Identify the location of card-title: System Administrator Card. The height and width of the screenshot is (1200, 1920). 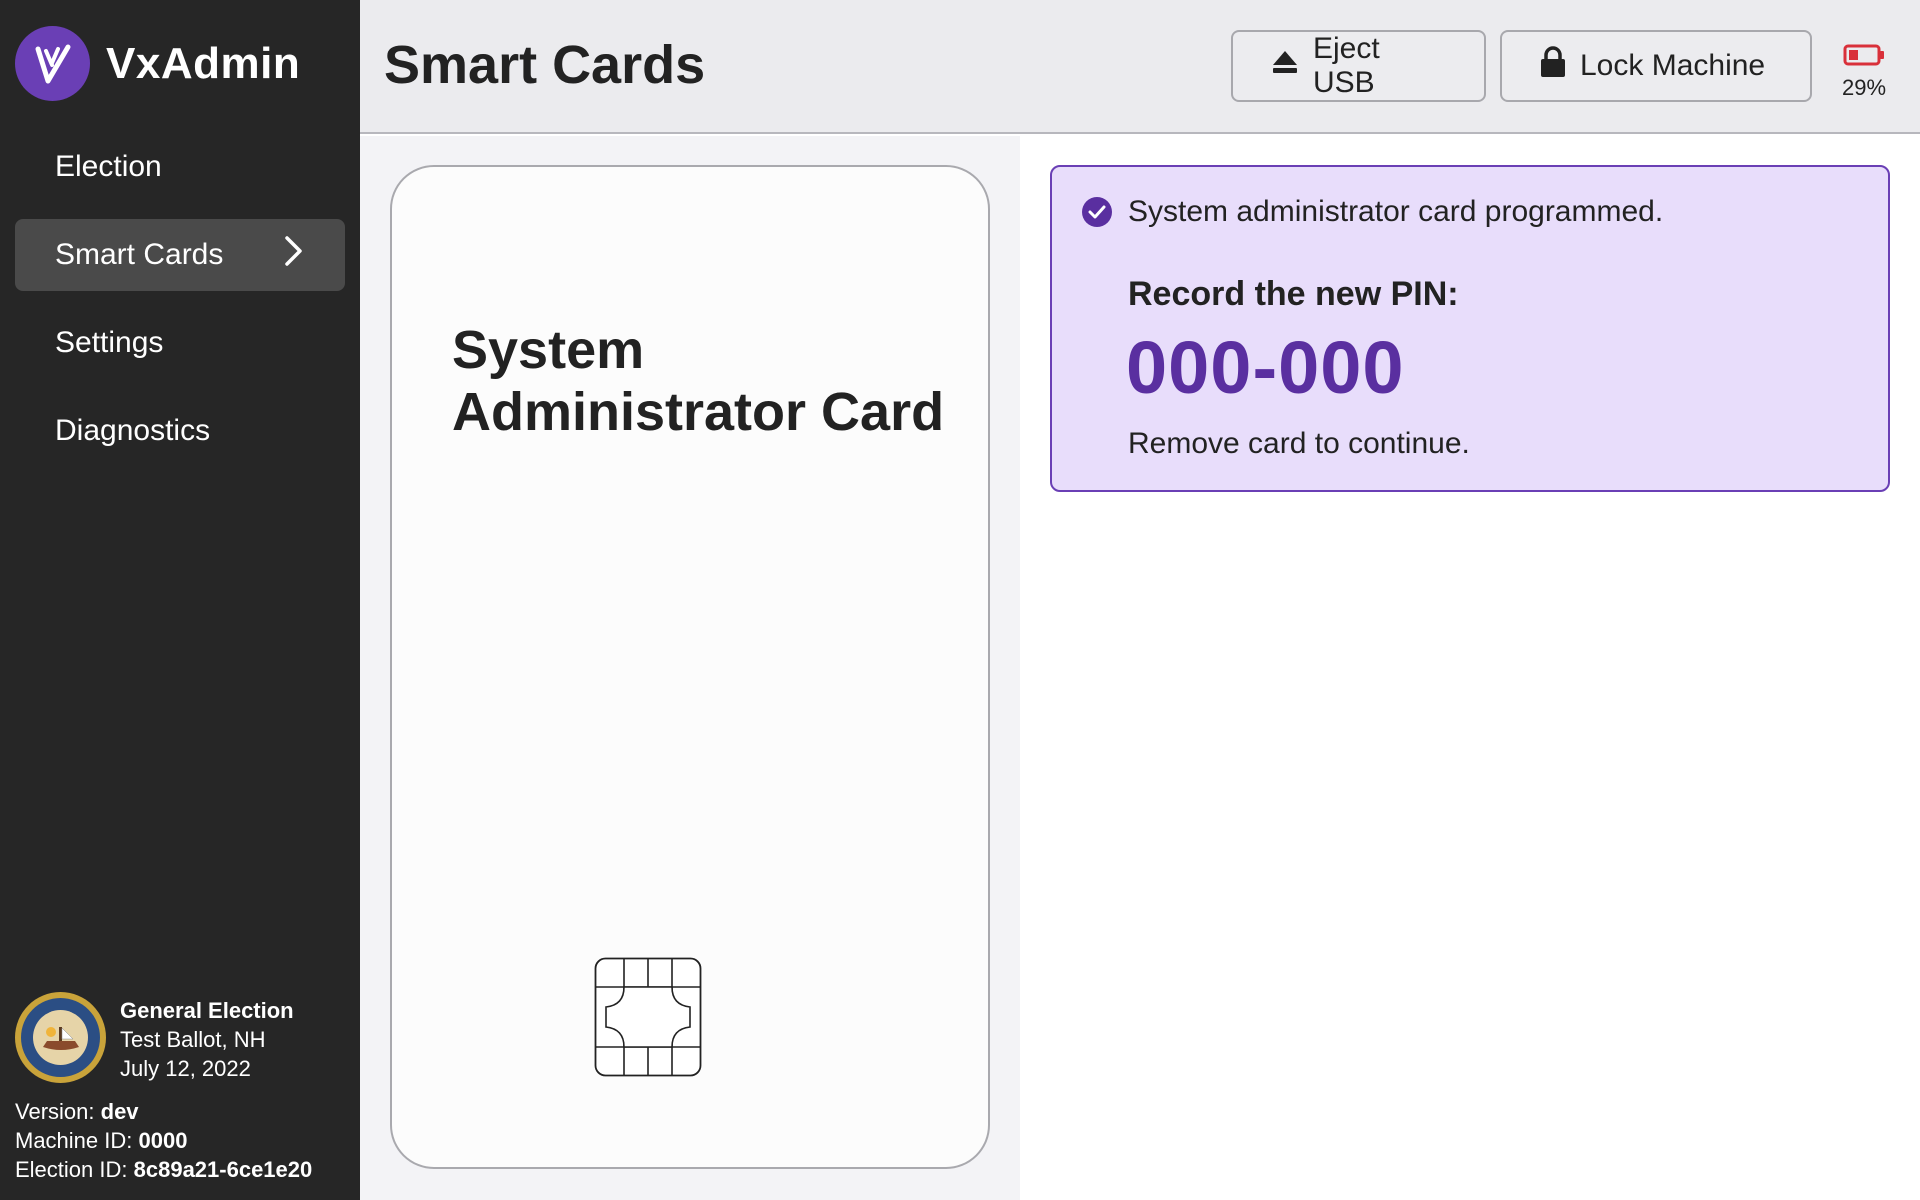
(698, 381).